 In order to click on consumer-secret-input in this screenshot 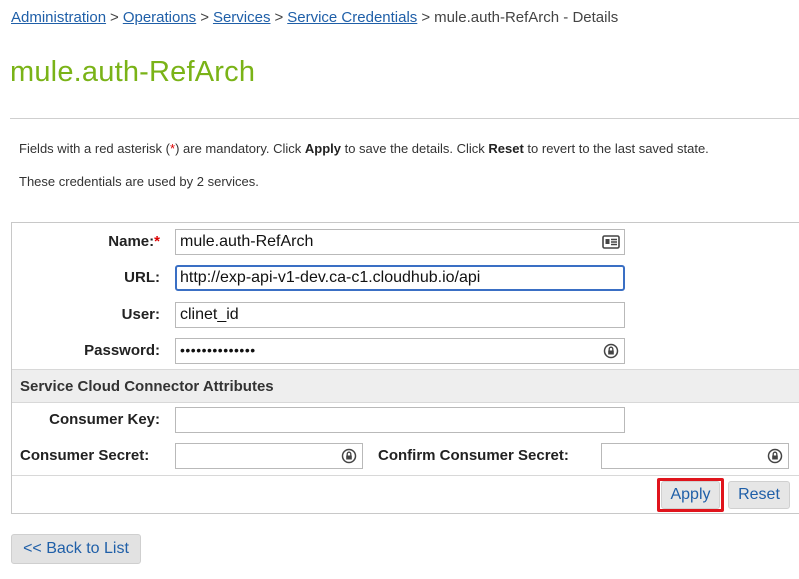, I will do `click(269, 456)`.